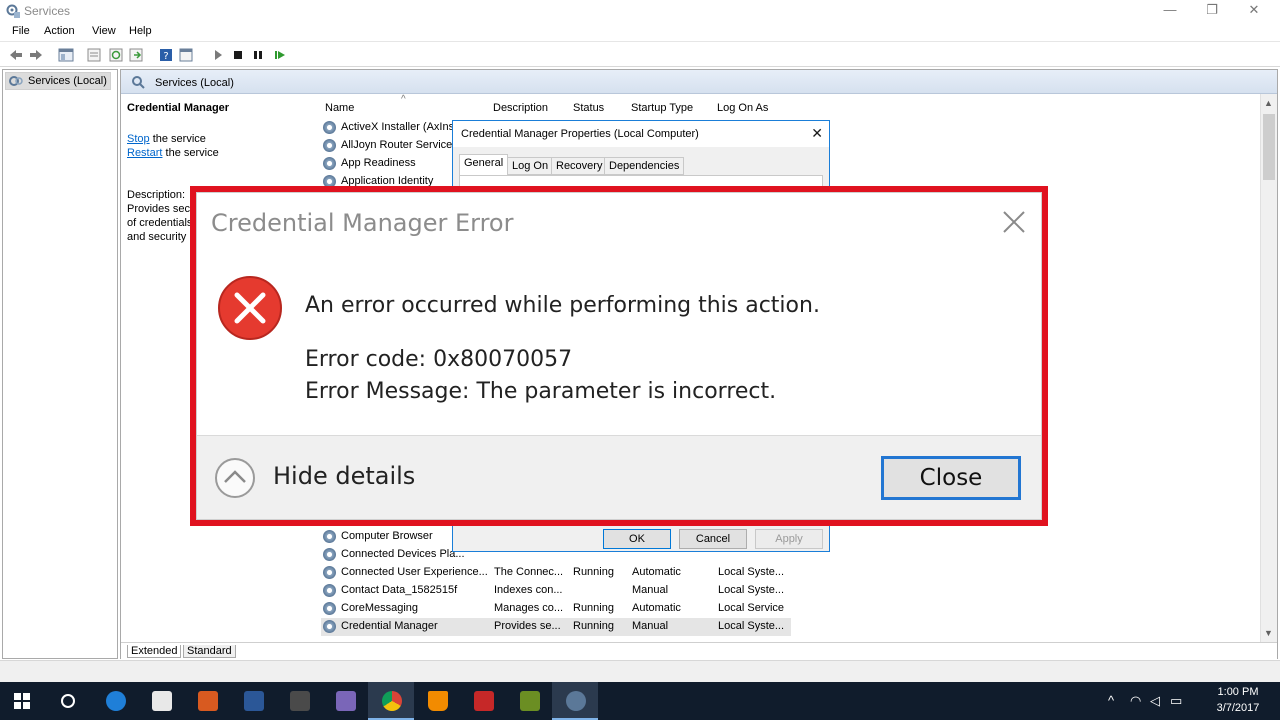 The height and width of the screenshot is (720, 1280). I want to click on back-arrow-icon, so click(16, 55).